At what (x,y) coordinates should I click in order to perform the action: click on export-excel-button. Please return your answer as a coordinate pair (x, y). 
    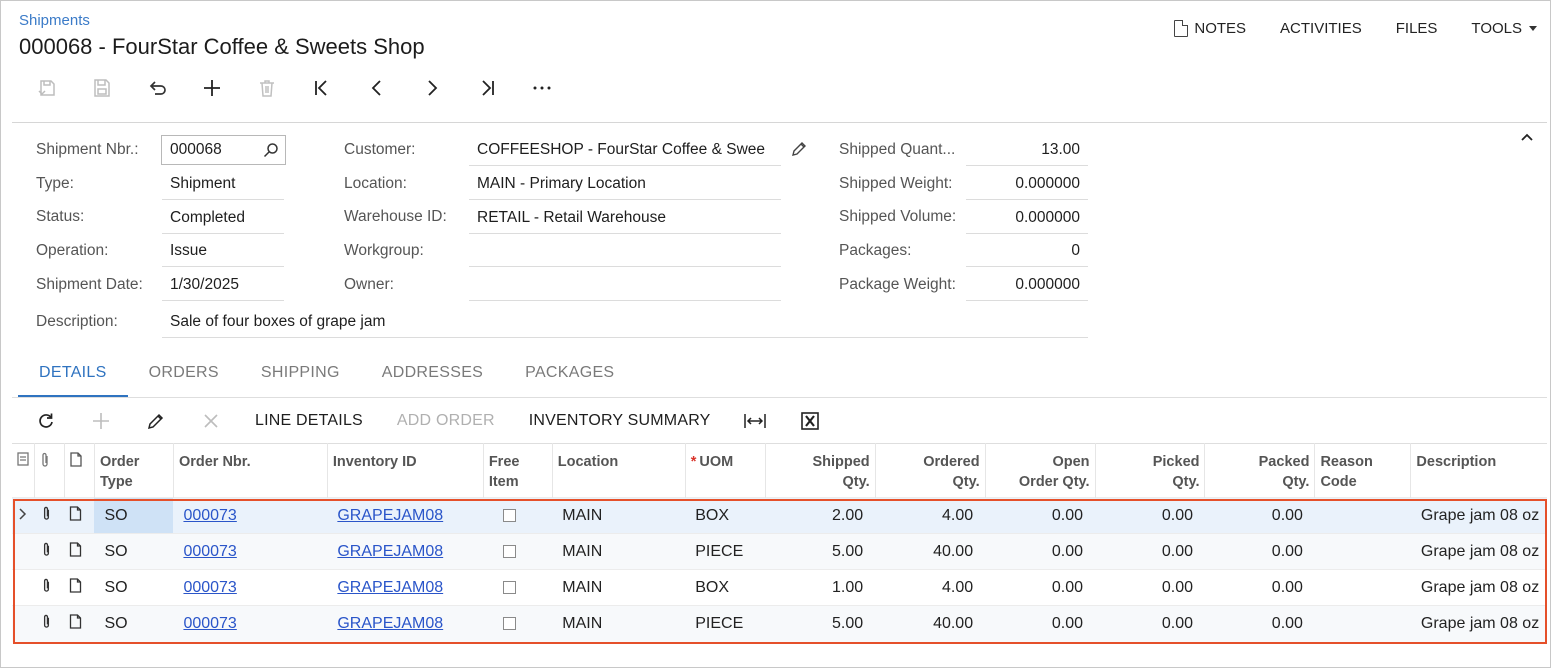
    Looking at the image, I should click on (810, 421).